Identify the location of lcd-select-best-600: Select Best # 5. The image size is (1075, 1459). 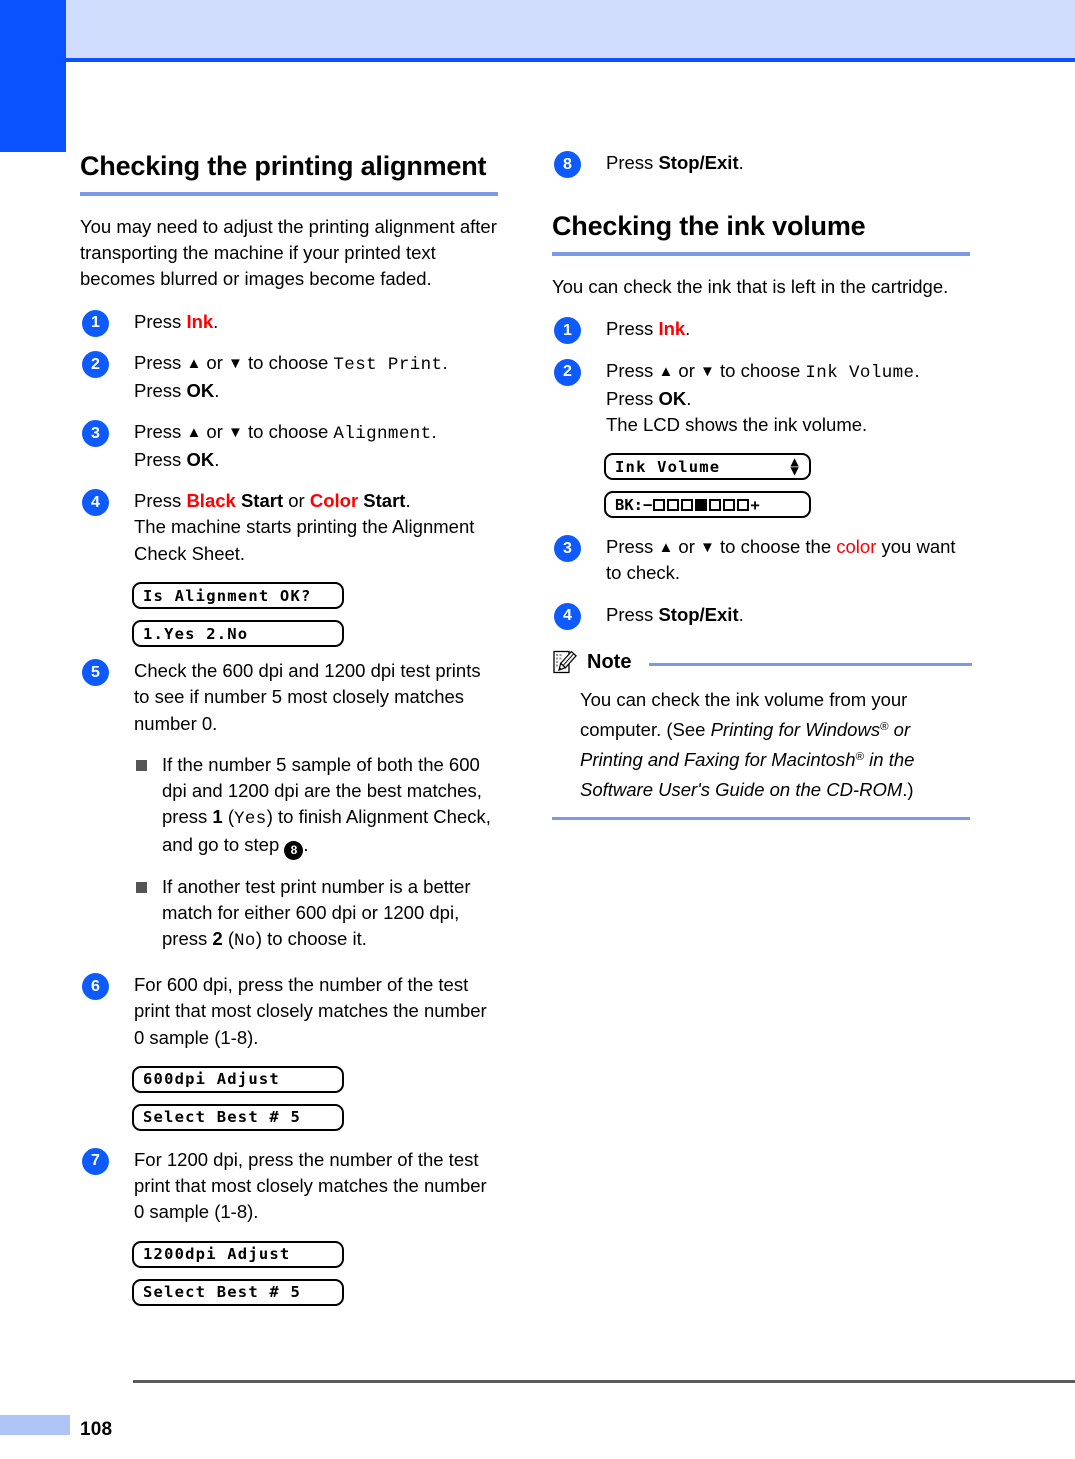
(238, 1117).